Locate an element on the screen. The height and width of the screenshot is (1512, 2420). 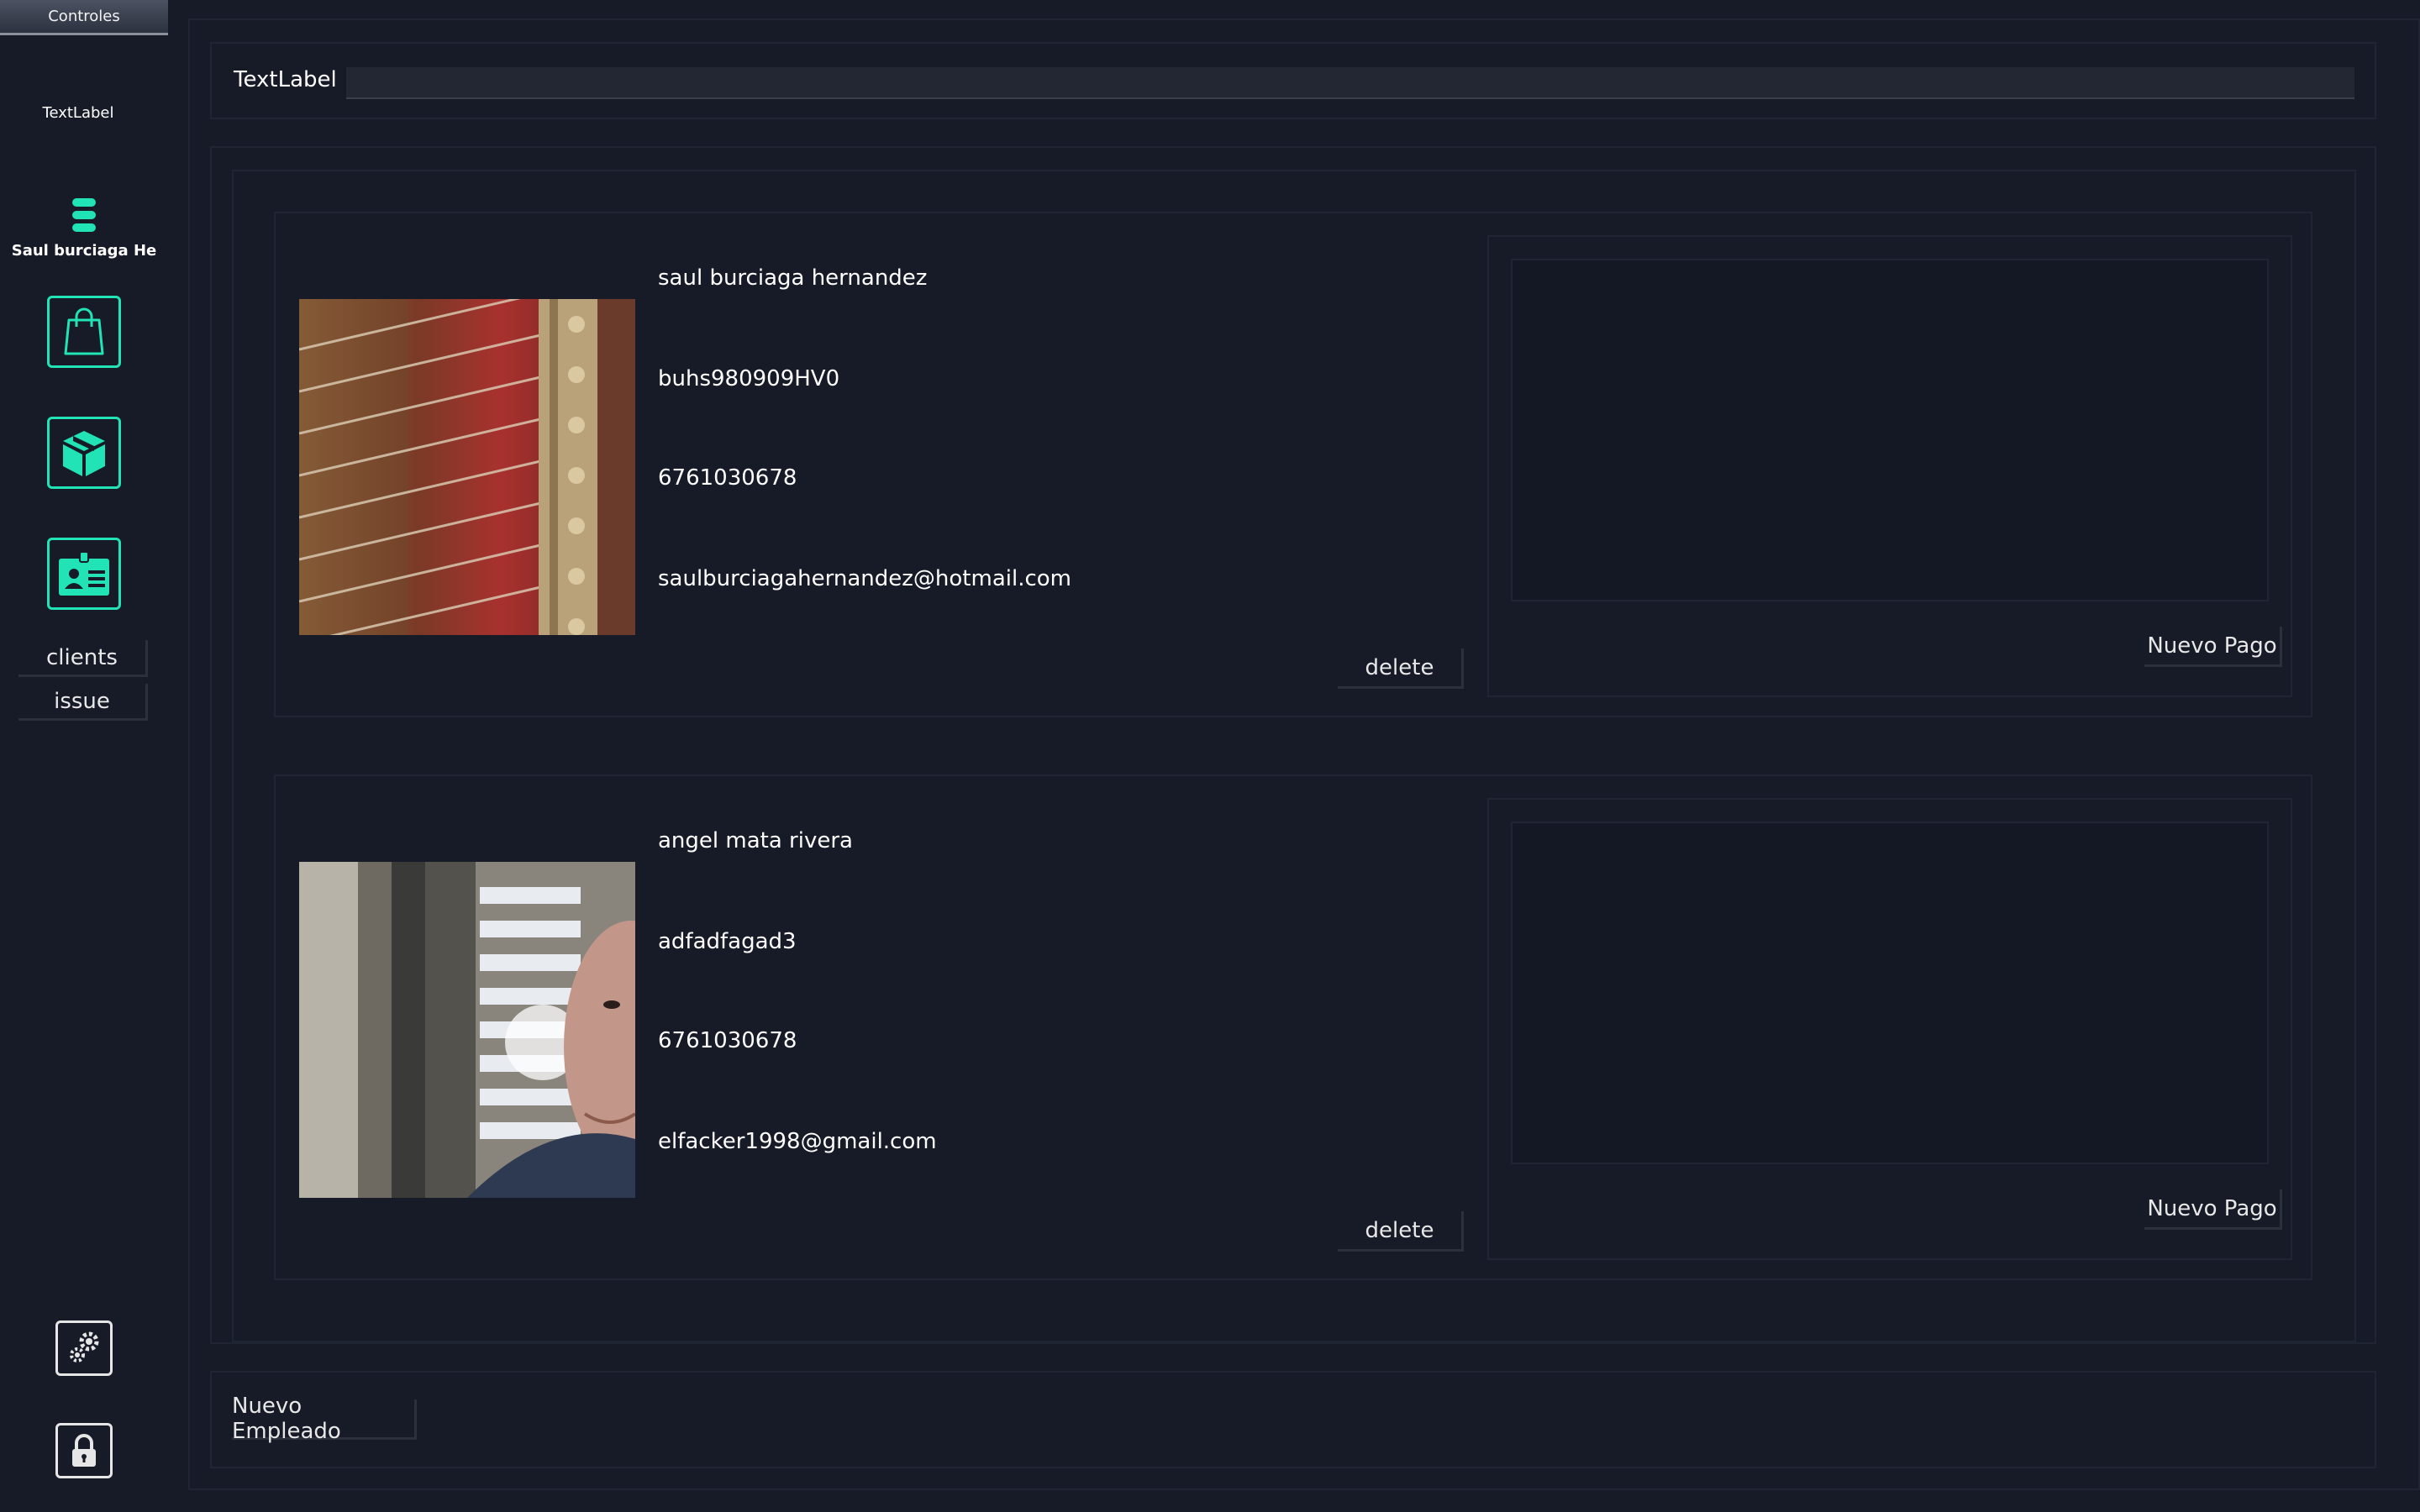
settings-gears-icon is located at coordinates (84, 1346).